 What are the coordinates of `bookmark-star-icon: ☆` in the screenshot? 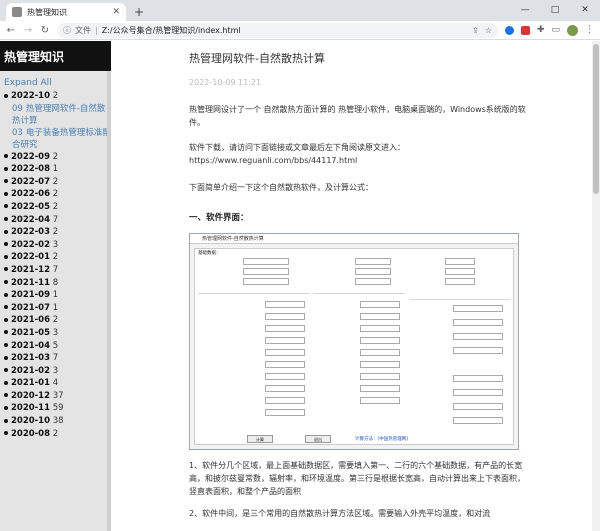 It's located at (488, 30).